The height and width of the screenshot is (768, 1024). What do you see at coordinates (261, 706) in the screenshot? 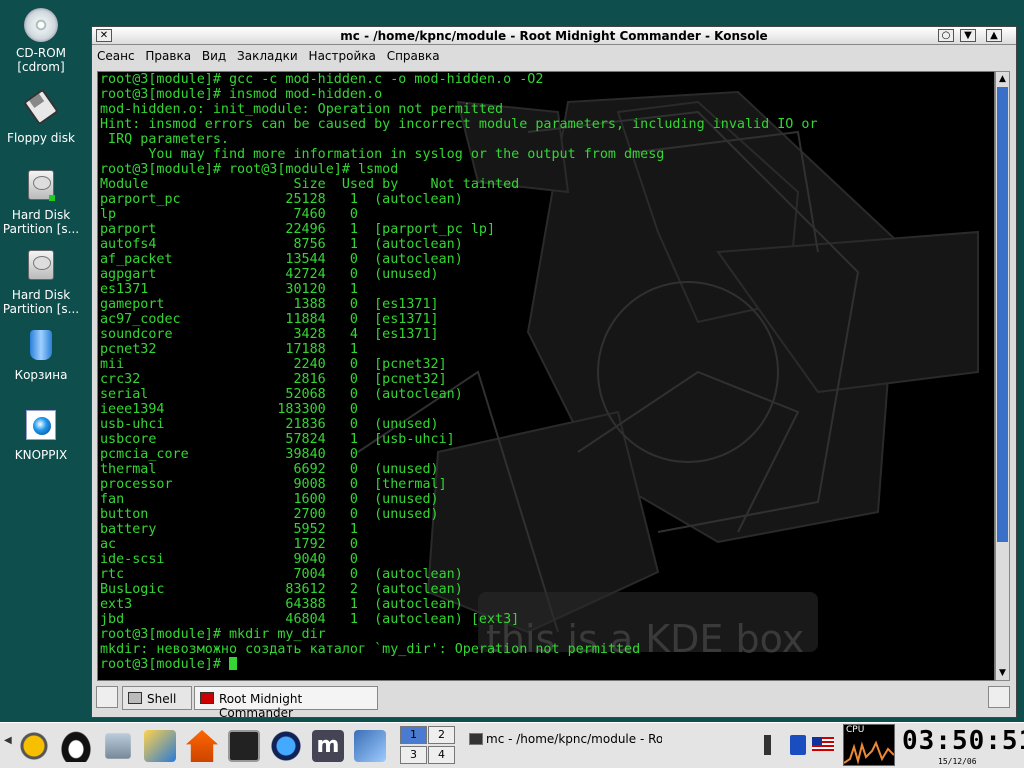
I see `tab-label: Root Midnight Commander` at bounding box center [261, 706].